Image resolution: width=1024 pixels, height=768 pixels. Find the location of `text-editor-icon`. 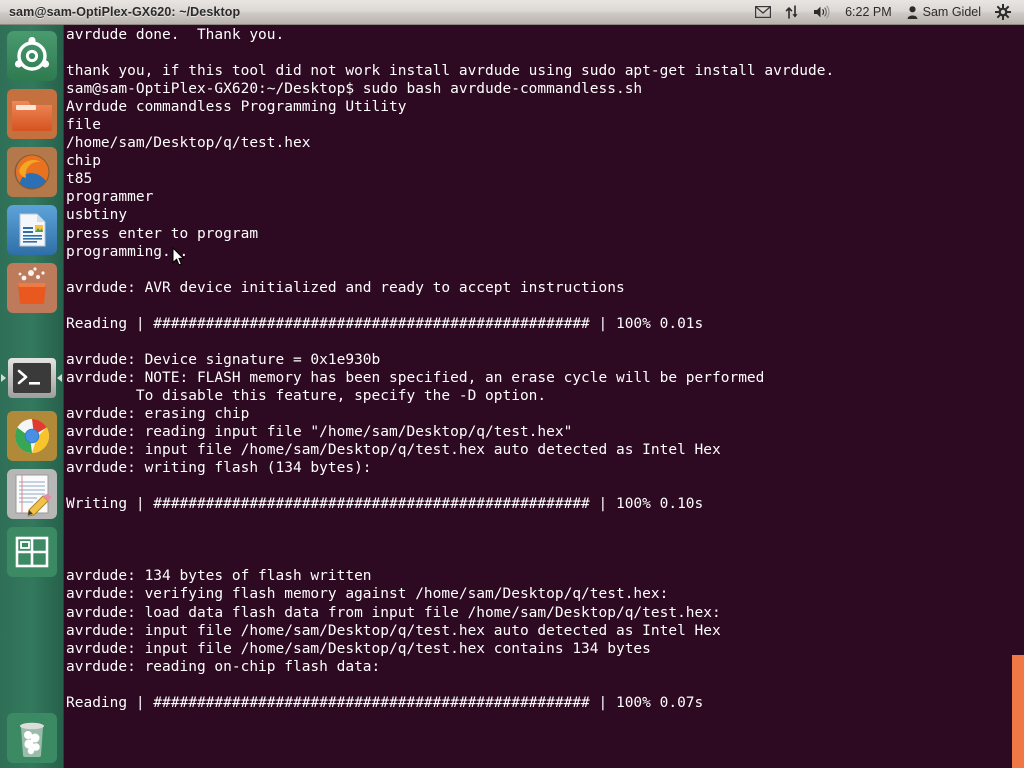

text-editor-icon is located at coordinates (32, 494).